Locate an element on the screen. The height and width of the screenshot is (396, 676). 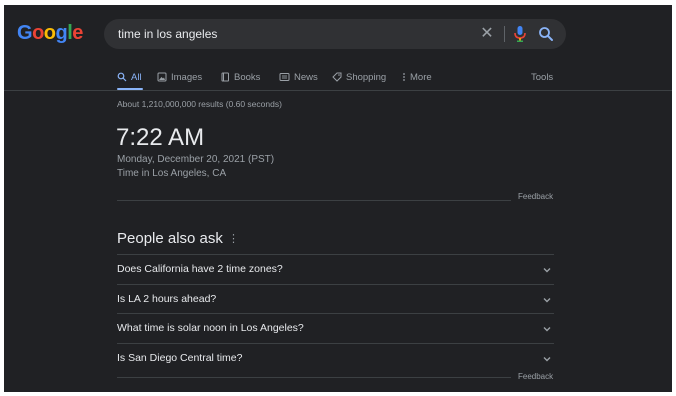
tab-images: Images is located at coordinates (179, 77).